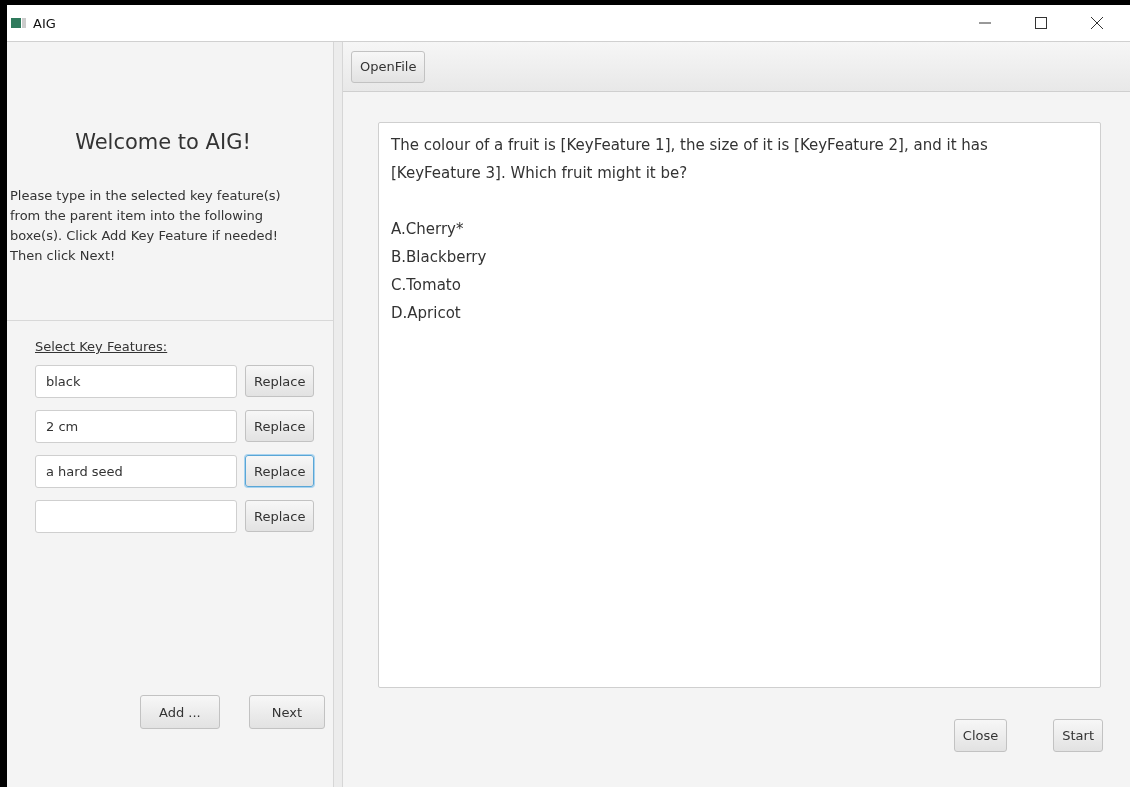 The image size is (1130, 787). What do you see at coordinates (136, 516) in the screenshot?
I see `key-feature-field` at bounding box center [136, 516].